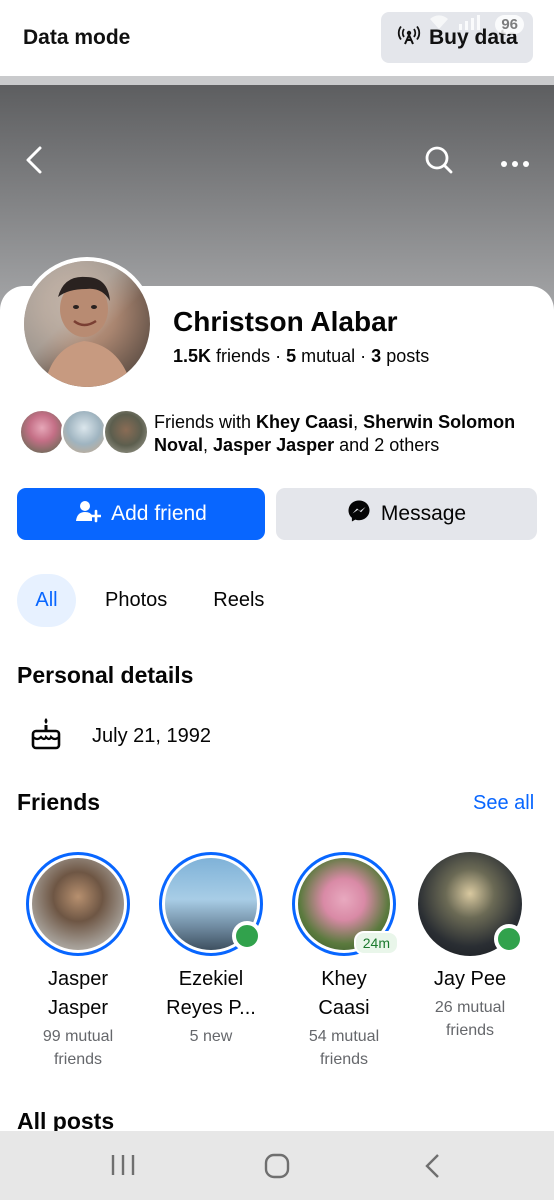 Image resolution: width=554 pixels, height=1200 pixels. I want to click on data-mode-label: Data mode, so click(77, 37).